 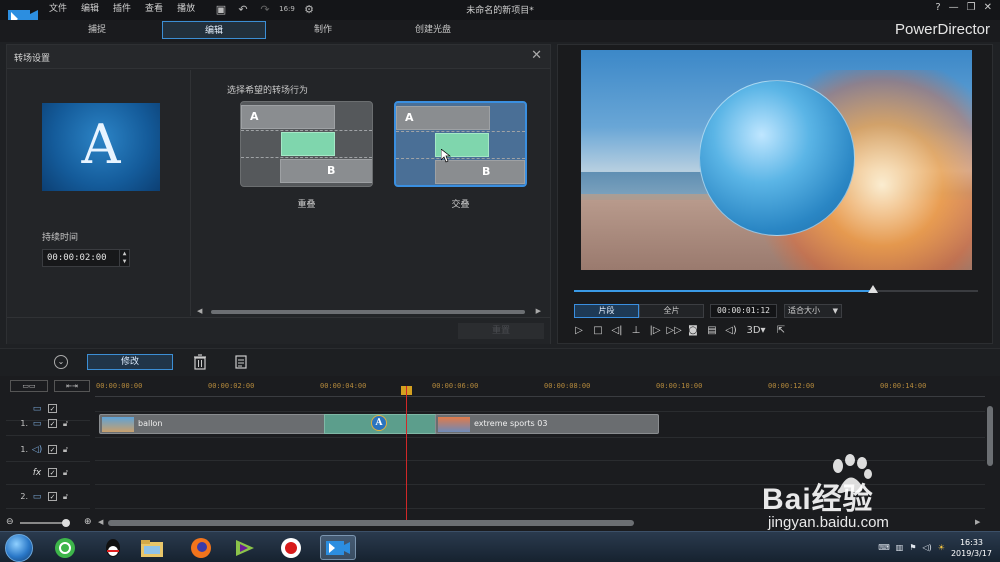 I want to click on weather-icon: ☀, so click(x=941, y=547).